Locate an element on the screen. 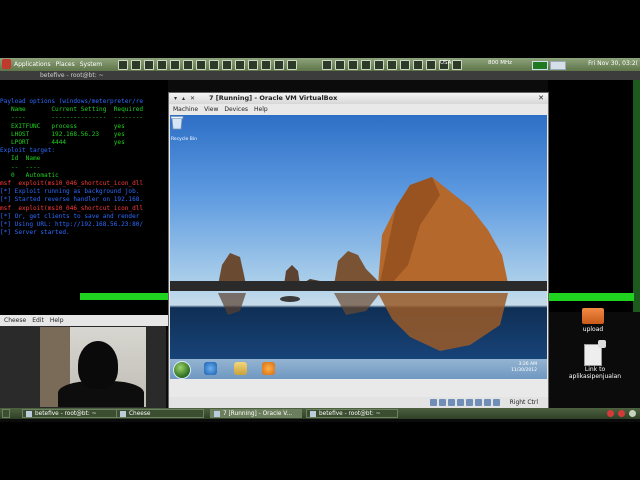  folder-icon is located at coordinates (593, 316).